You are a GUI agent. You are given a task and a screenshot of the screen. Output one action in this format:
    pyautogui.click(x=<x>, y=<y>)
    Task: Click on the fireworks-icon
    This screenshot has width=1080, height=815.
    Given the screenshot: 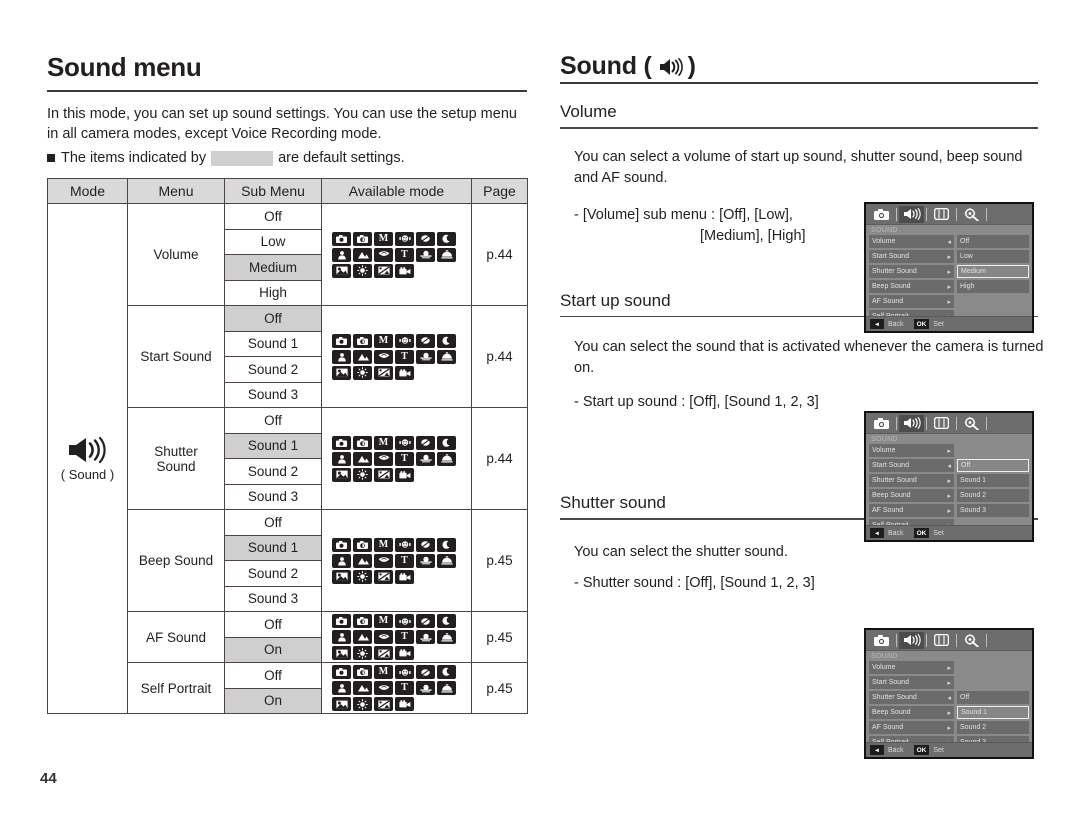 What is the action you would take?
    pyautogui.click(x=362, y=372)
    